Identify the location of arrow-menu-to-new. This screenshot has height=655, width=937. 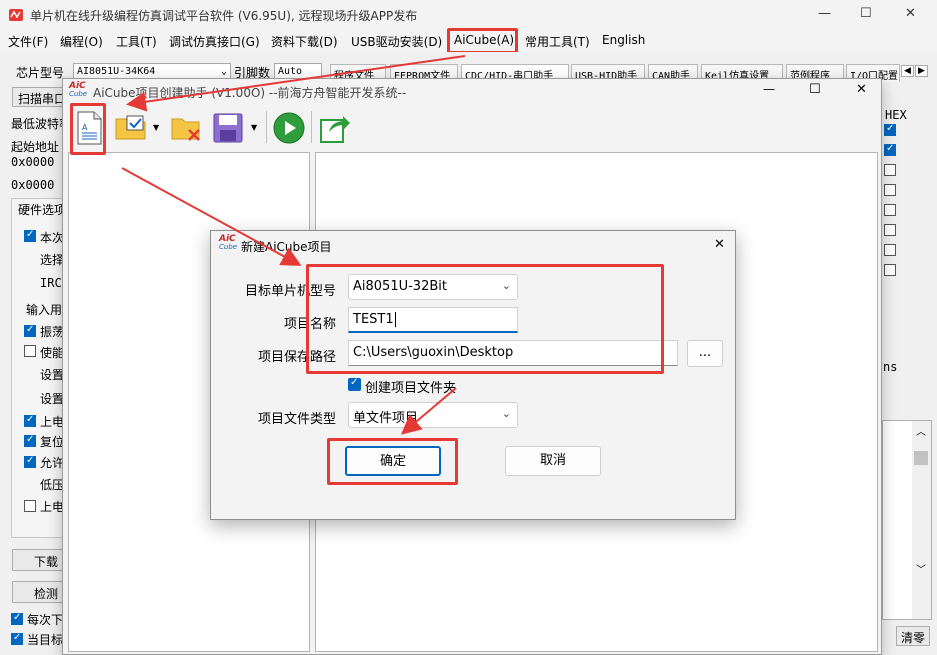
(296, 83).